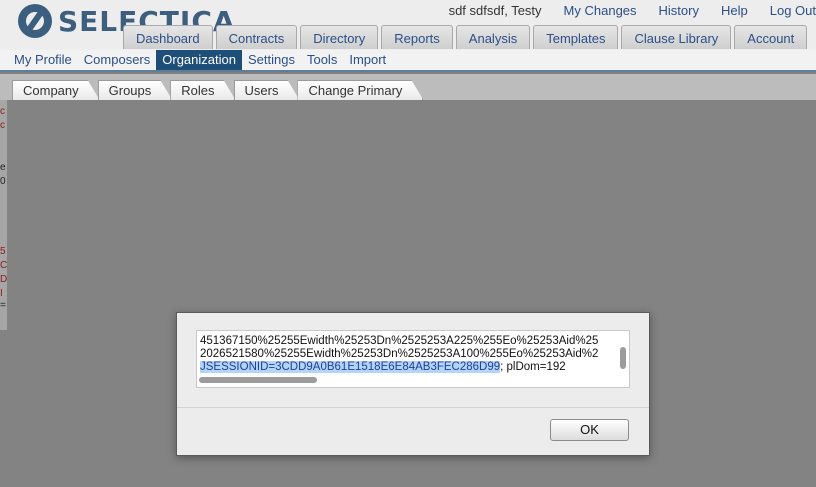  I want to click on ok-button: OK, so click(589, 430).